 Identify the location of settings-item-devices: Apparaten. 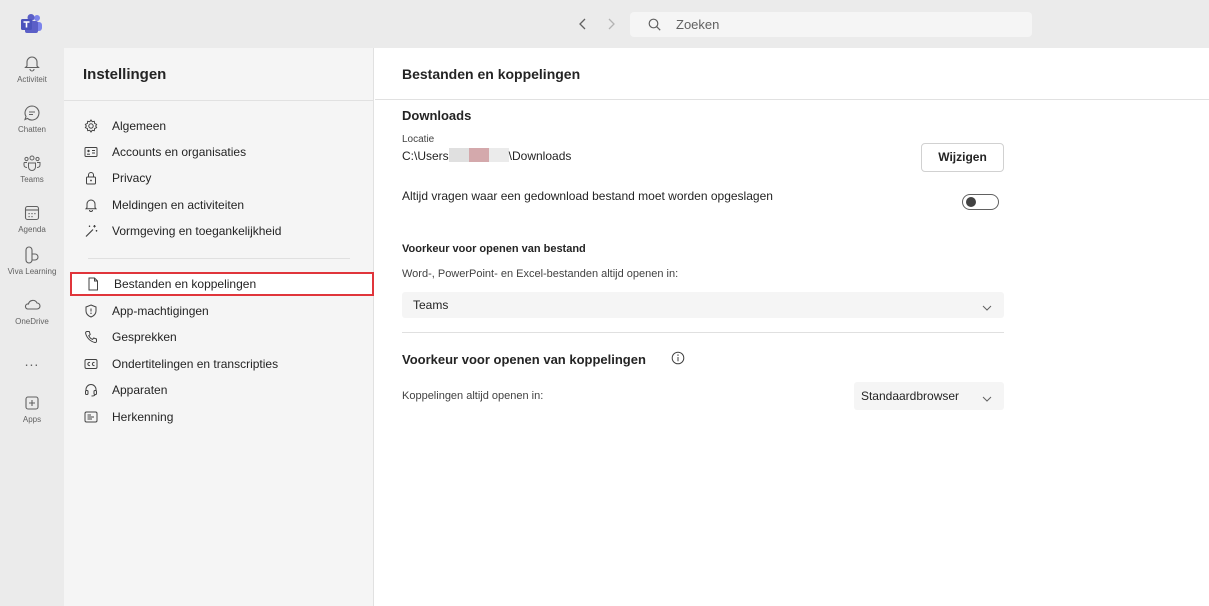
(222, 390).